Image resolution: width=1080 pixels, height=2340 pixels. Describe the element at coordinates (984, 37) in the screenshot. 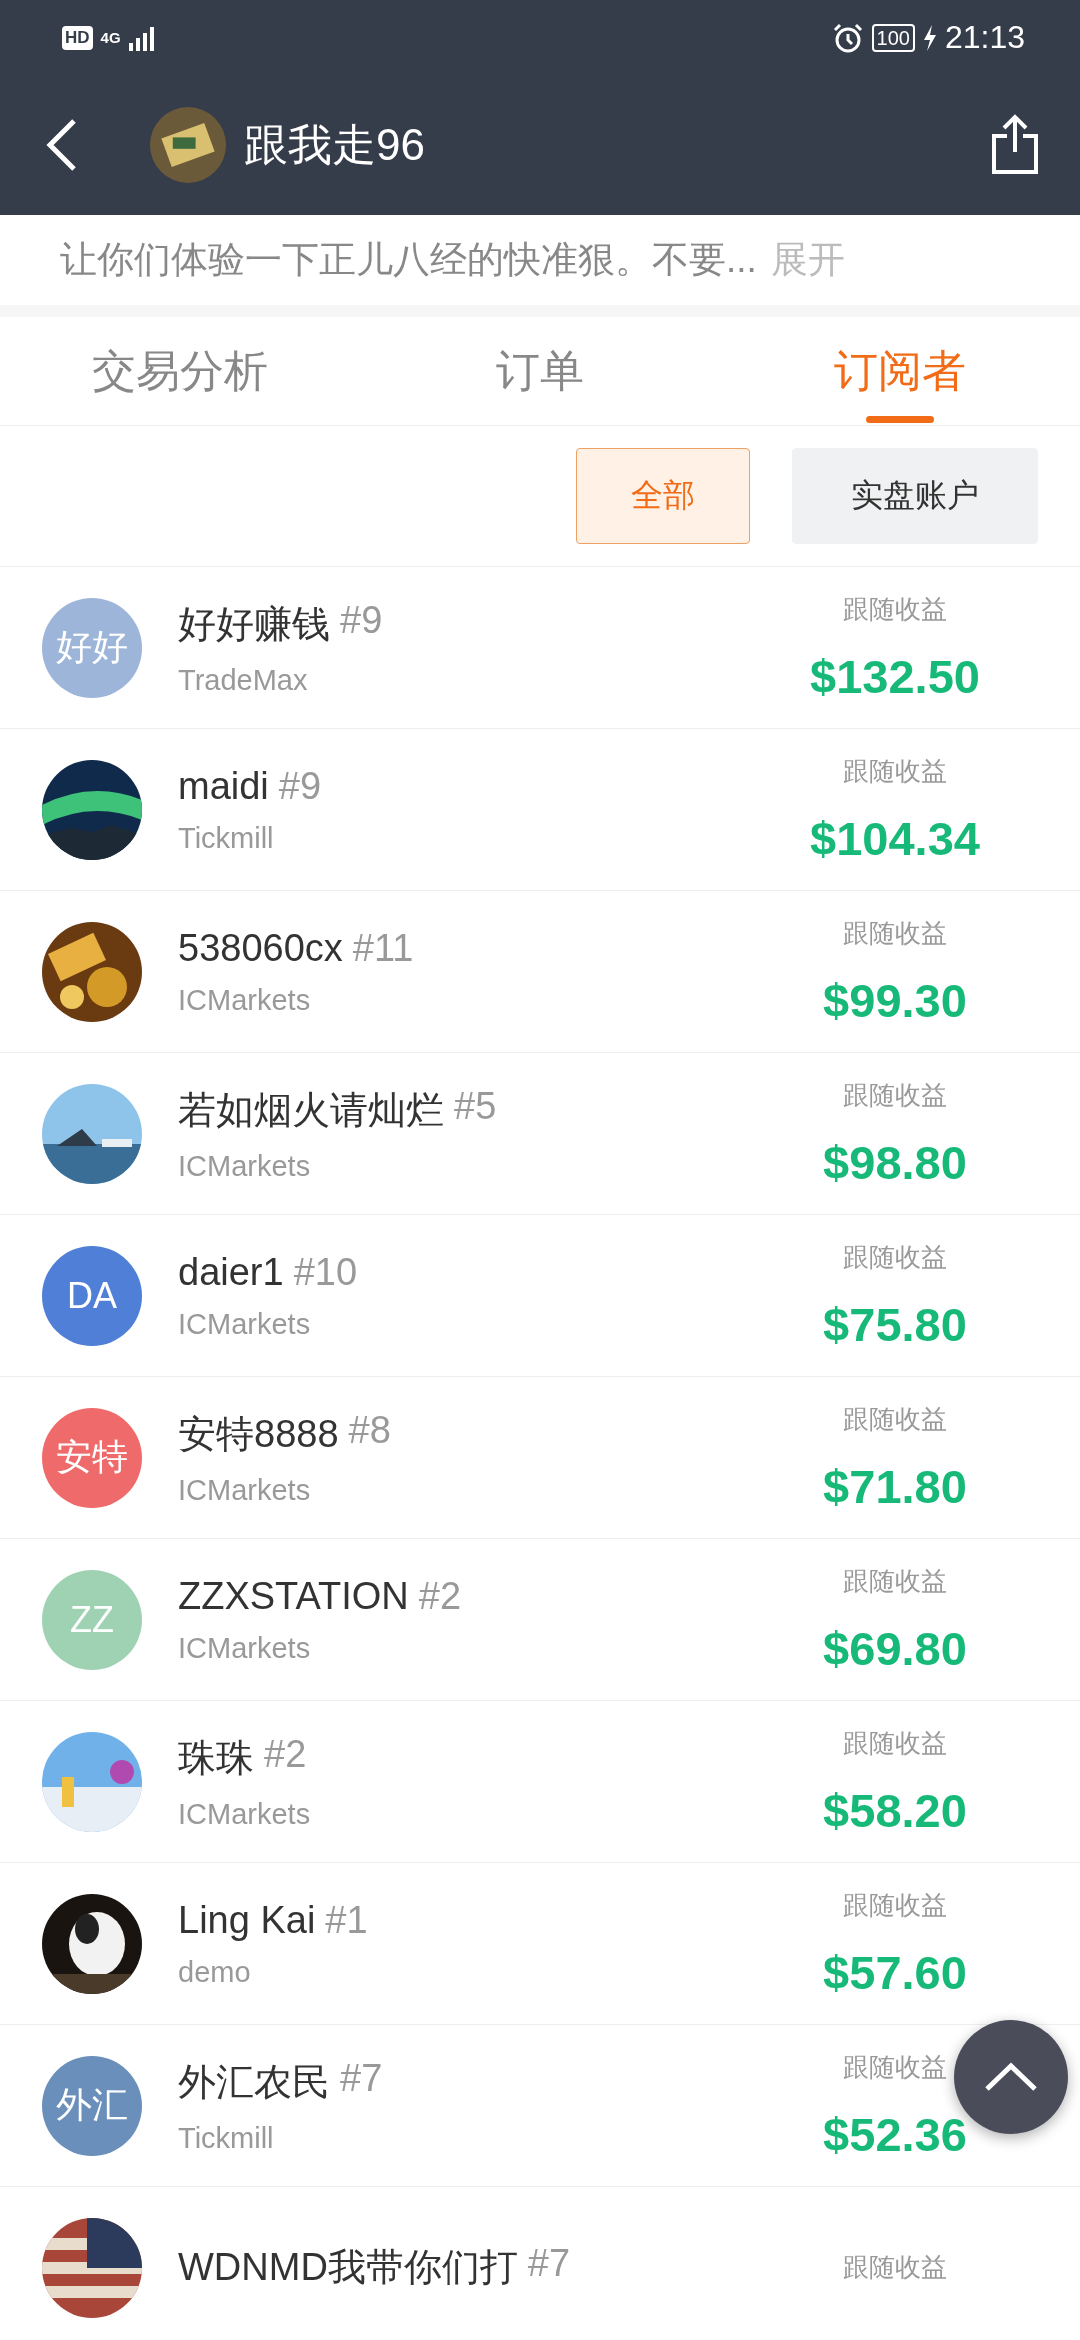

I see `clock-time: 21:13` at that location.